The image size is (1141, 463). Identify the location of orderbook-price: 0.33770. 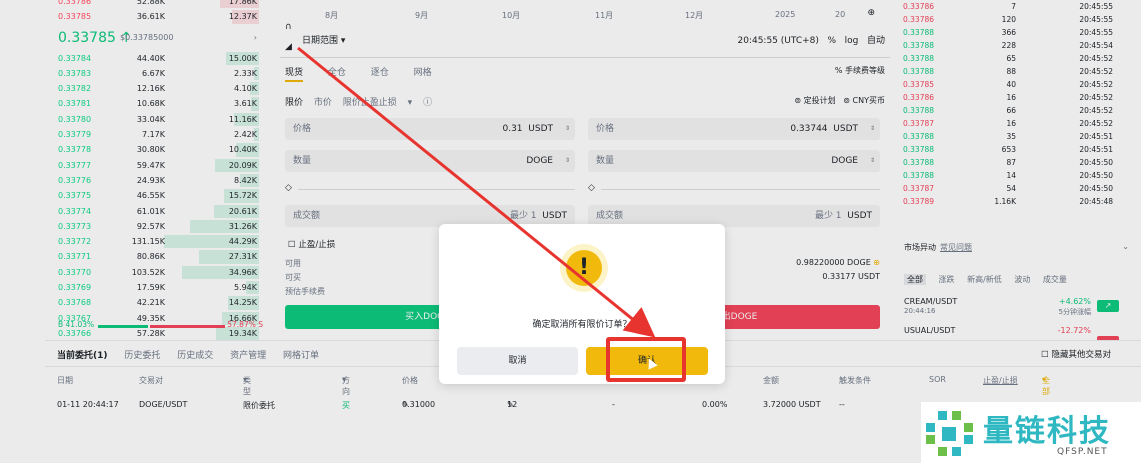
(75, 272).